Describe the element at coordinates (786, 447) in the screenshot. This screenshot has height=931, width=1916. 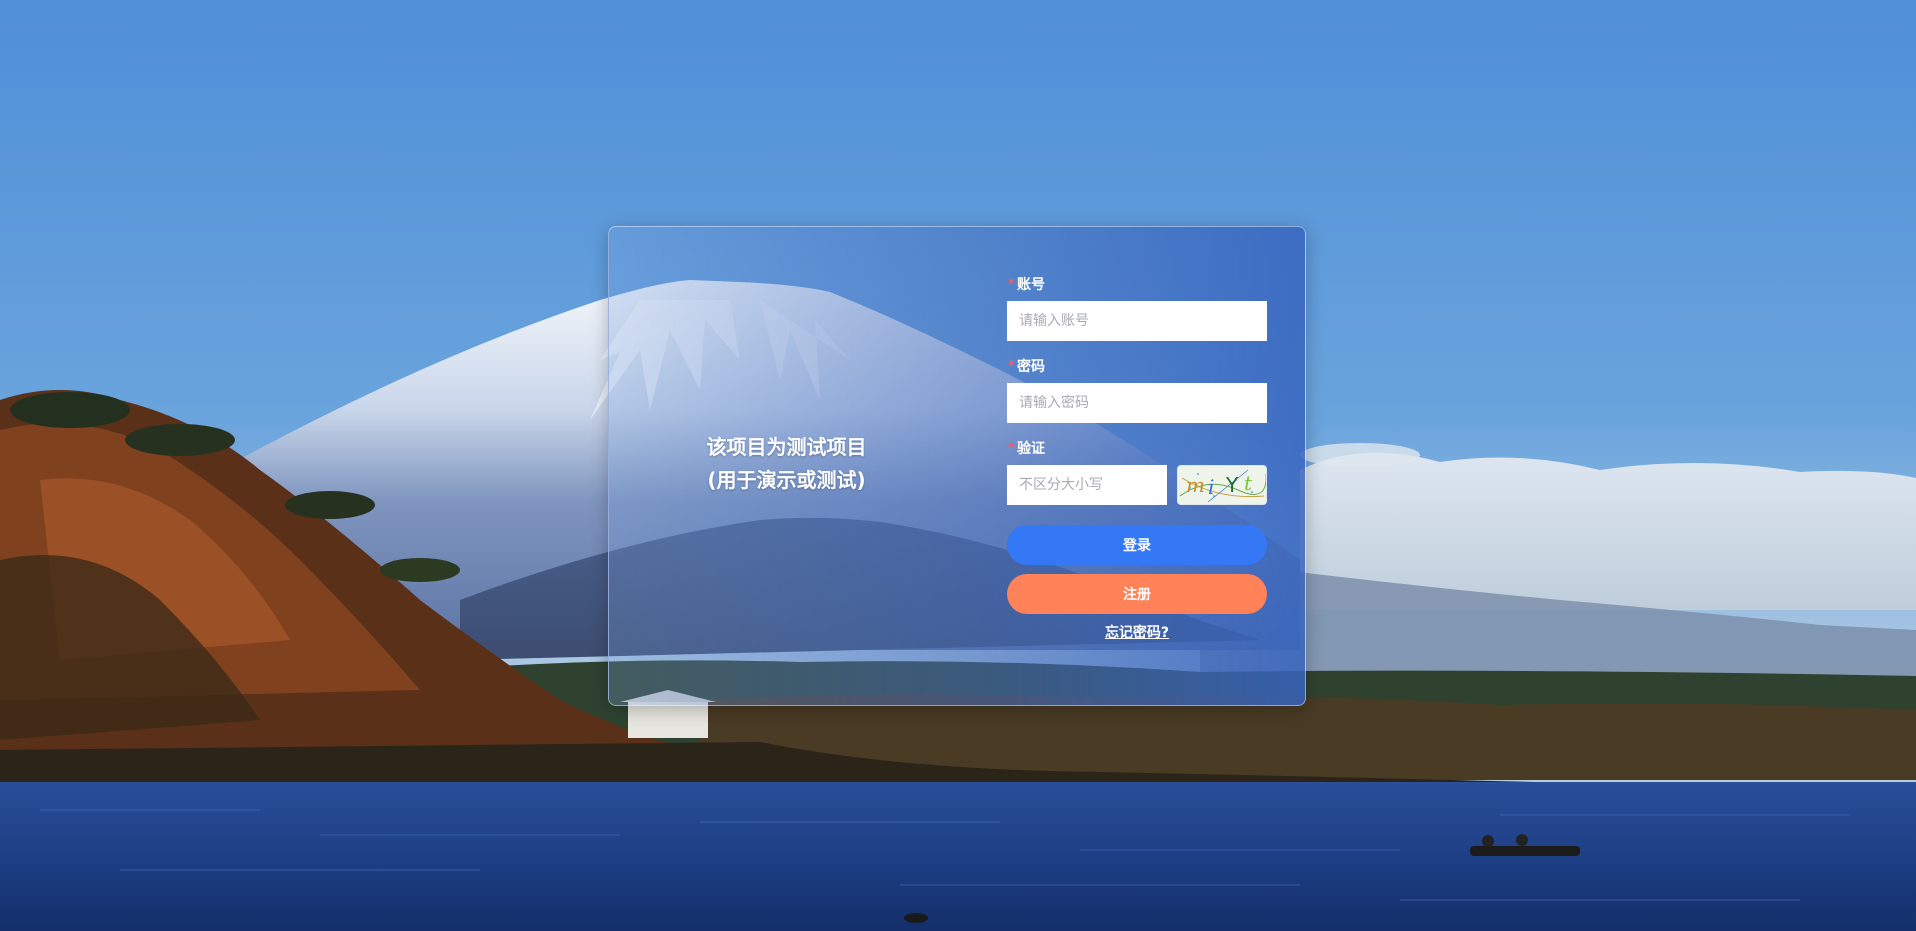
I see `notice-line-1: 该项目为测试项目` at that location.